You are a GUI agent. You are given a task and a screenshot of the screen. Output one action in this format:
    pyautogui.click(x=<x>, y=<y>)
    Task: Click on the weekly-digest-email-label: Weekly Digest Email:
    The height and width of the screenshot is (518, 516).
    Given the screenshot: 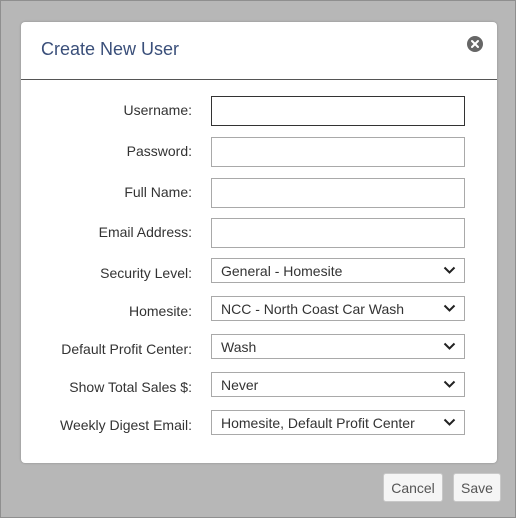 What is the action you would take?
    pyautogui.click(x=125, y=425)
    